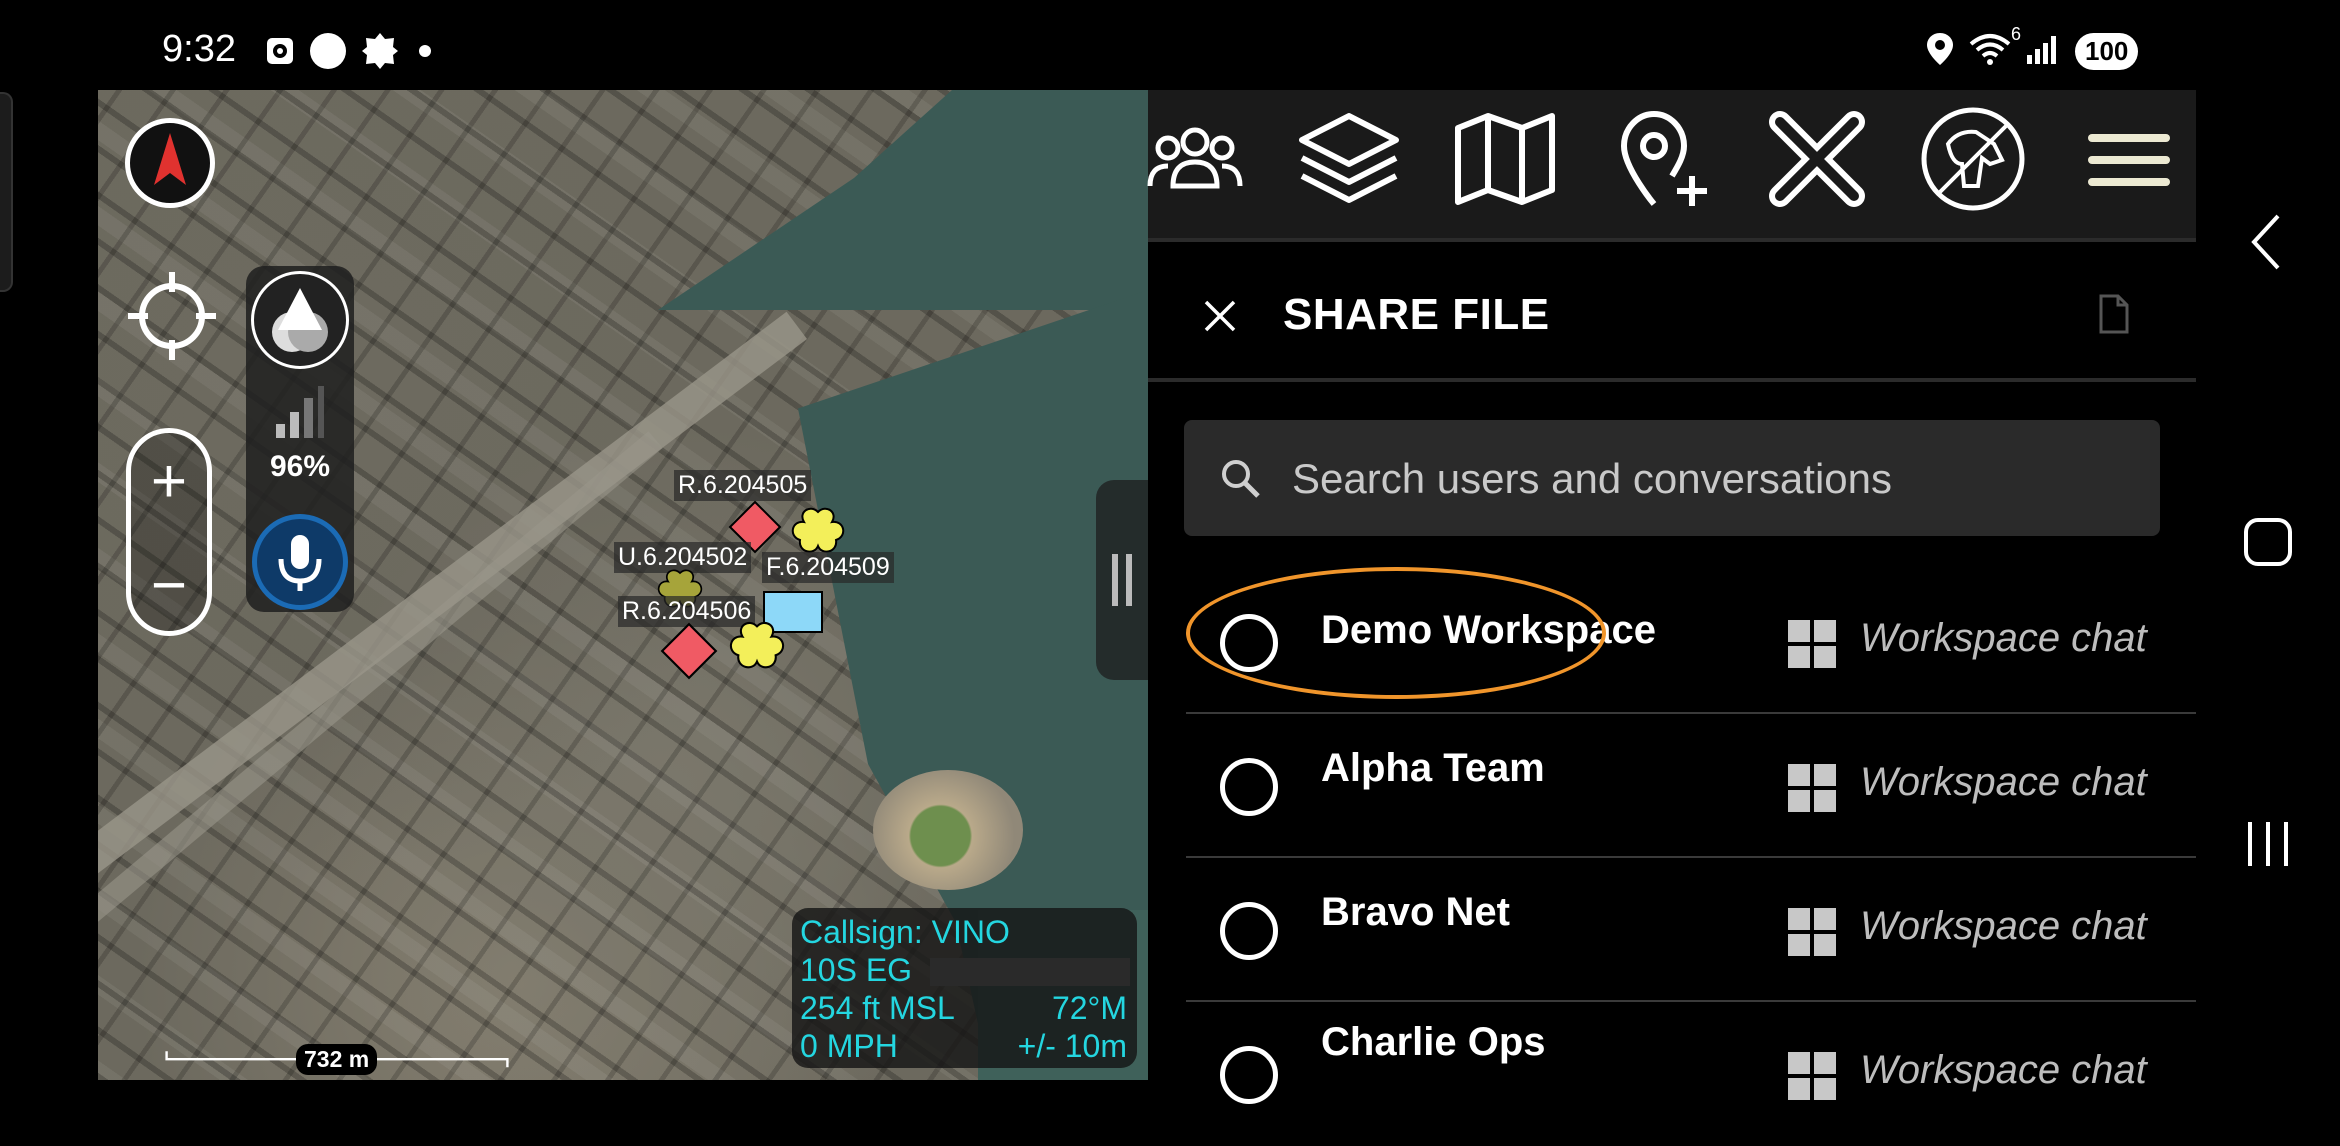 Image resolution: width=2340 pixels, height=1146 pixels. Describe the element at coordinates (2107, 51) in the screenshot. I see `battery-indicator: 100` at that location.